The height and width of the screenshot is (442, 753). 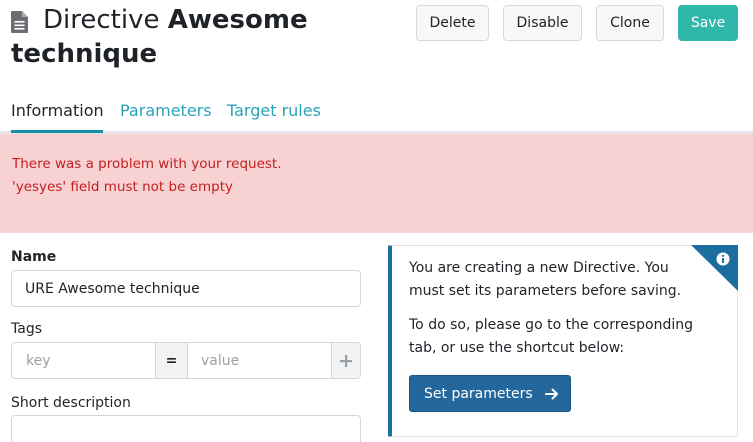 What do you see at coordinates (191, 37) in the screenshot?
I see `page-title: Directive Awesome technique` at bounding box center [191, 37].